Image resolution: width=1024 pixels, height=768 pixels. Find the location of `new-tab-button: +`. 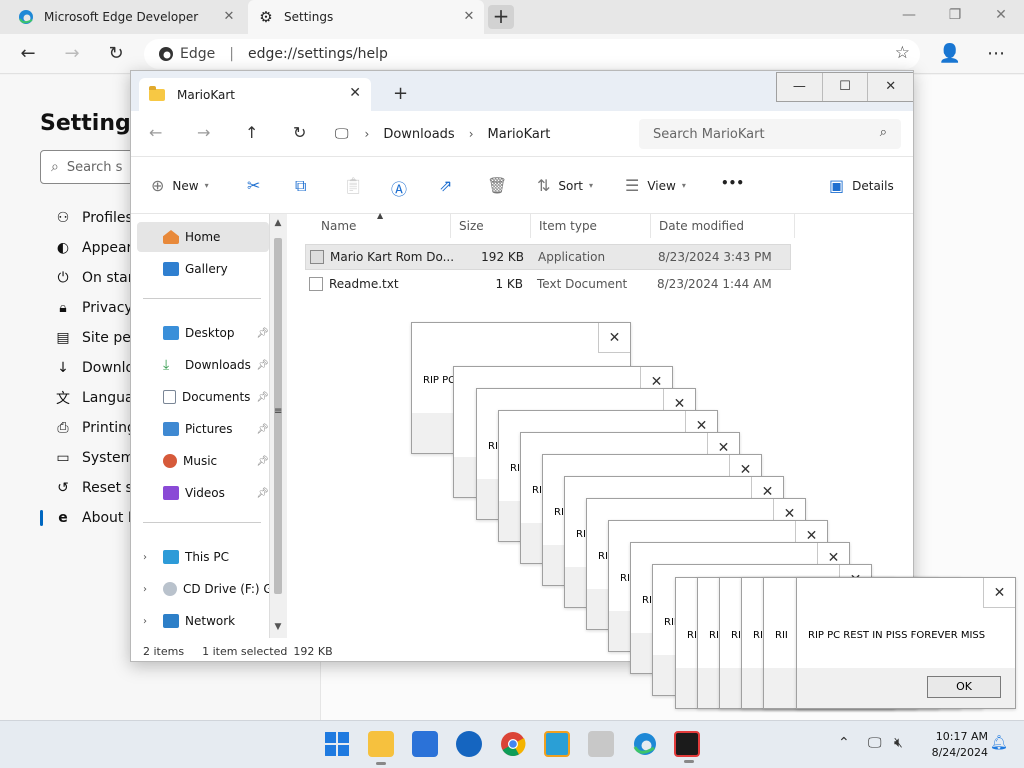

new-tab-button: + is located at coordinates (501, 17).